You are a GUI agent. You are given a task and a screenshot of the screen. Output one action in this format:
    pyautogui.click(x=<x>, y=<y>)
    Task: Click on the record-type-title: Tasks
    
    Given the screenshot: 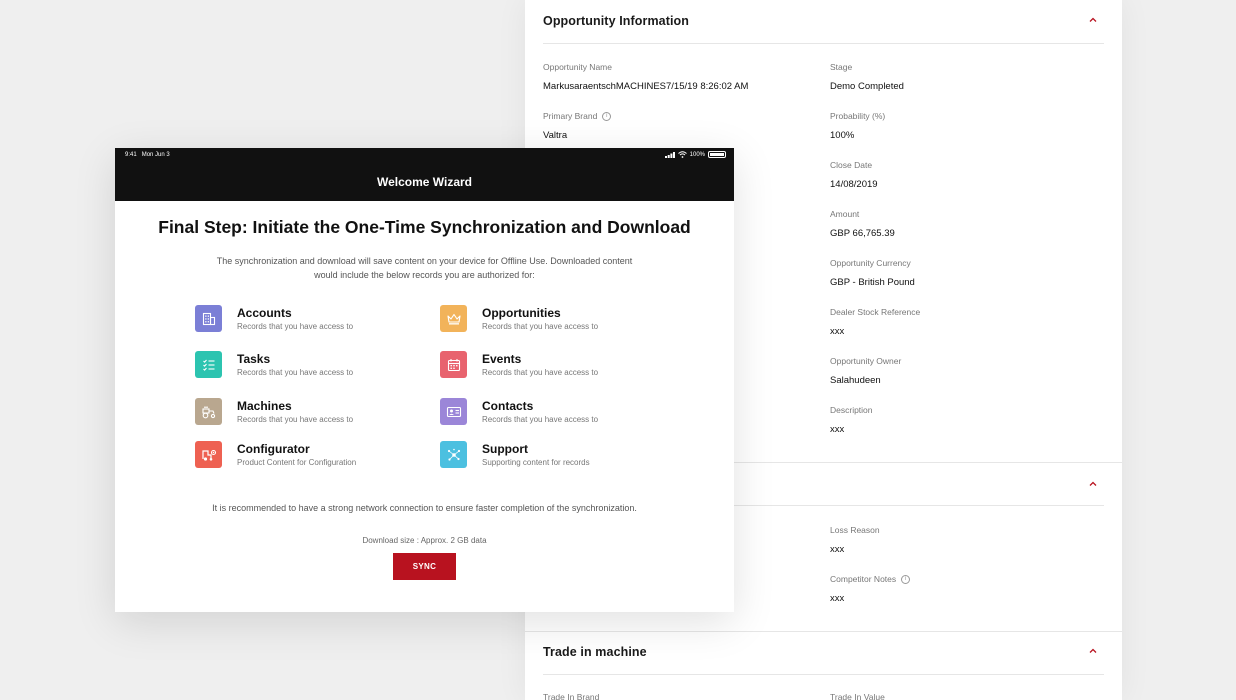 What is the action you would take?
    pyautogui.click(x=254, y=359)
    